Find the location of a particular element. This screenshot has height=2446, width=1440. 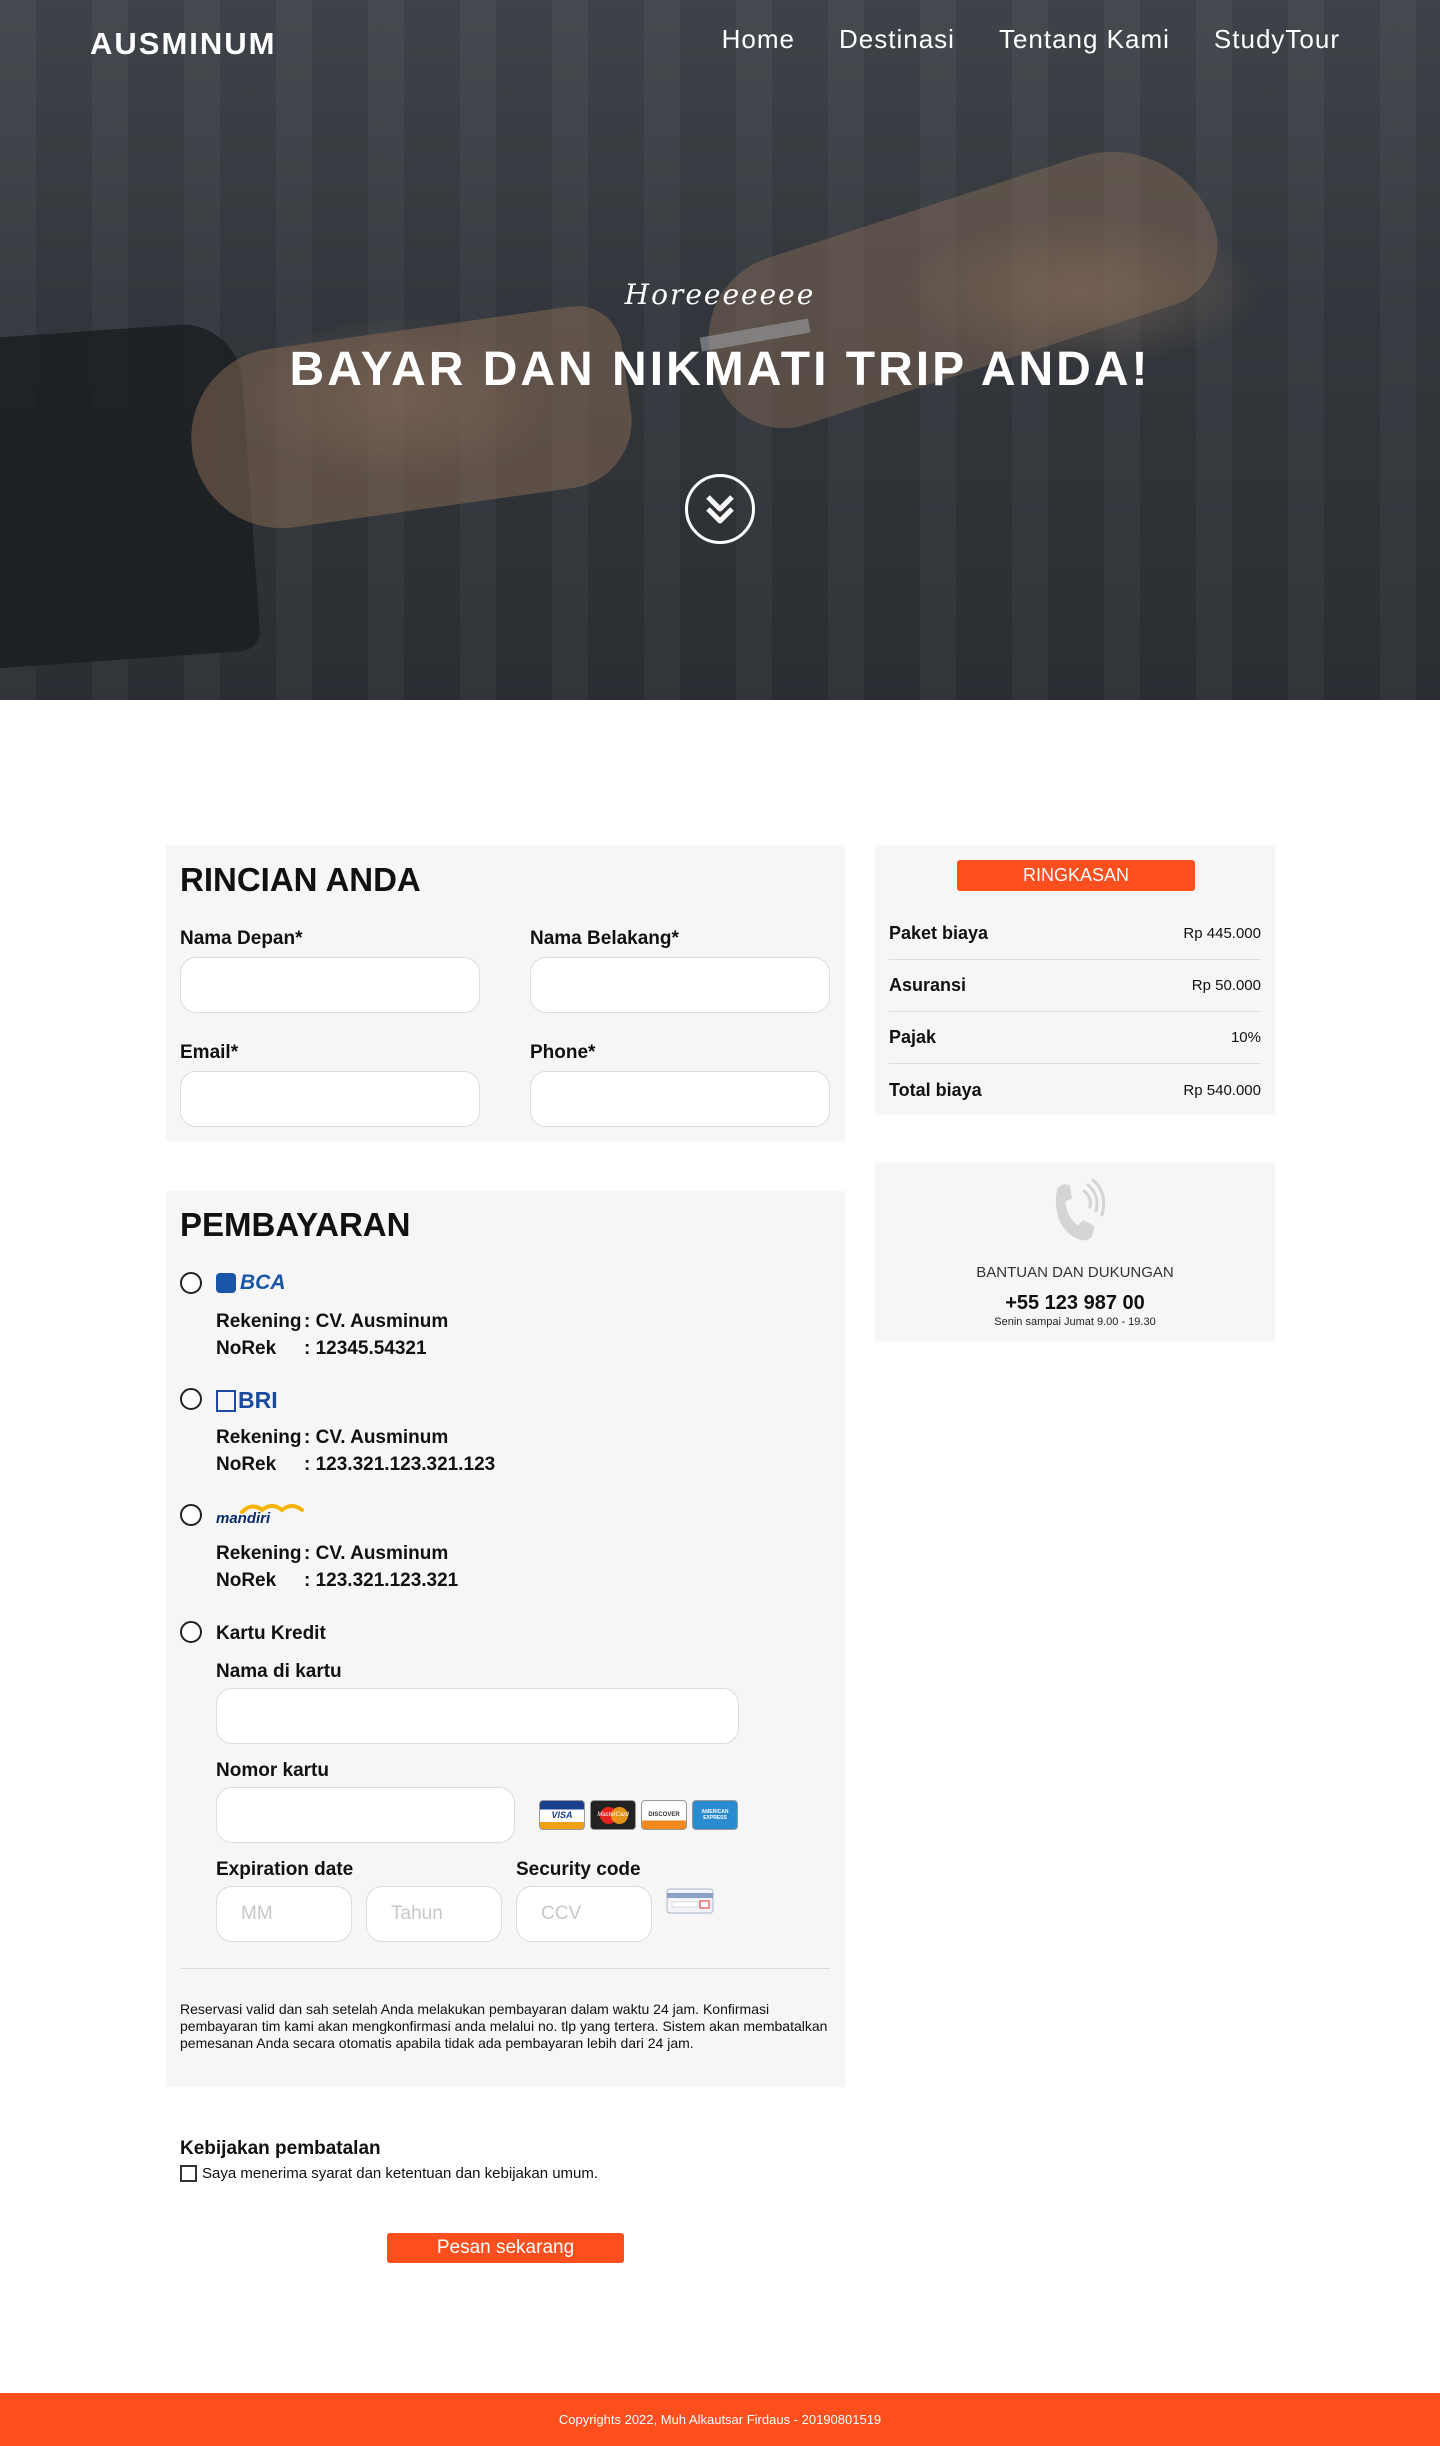

payment-radio-mandiri is located at coordinates (191, 1515).